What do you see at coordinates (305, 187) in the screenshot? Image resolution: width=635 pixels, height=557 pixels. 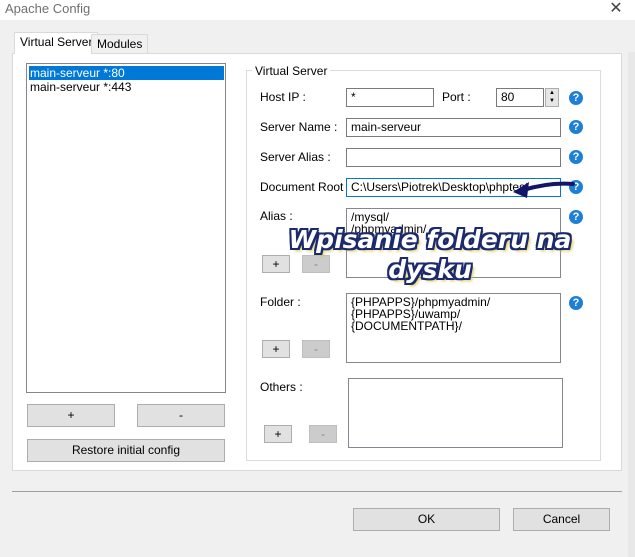 I see `document-root-label: Document Root :` at bounding box center [305, 187].